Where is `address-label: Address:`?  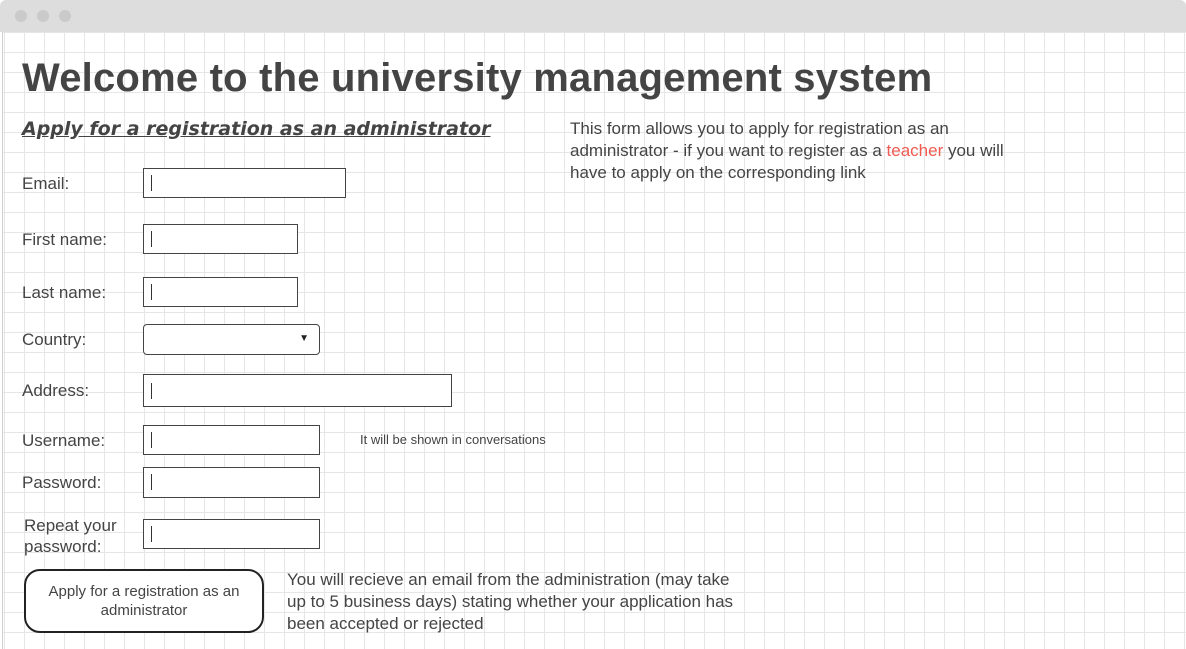
address-label: Address: is located at coordinates (56, 390).